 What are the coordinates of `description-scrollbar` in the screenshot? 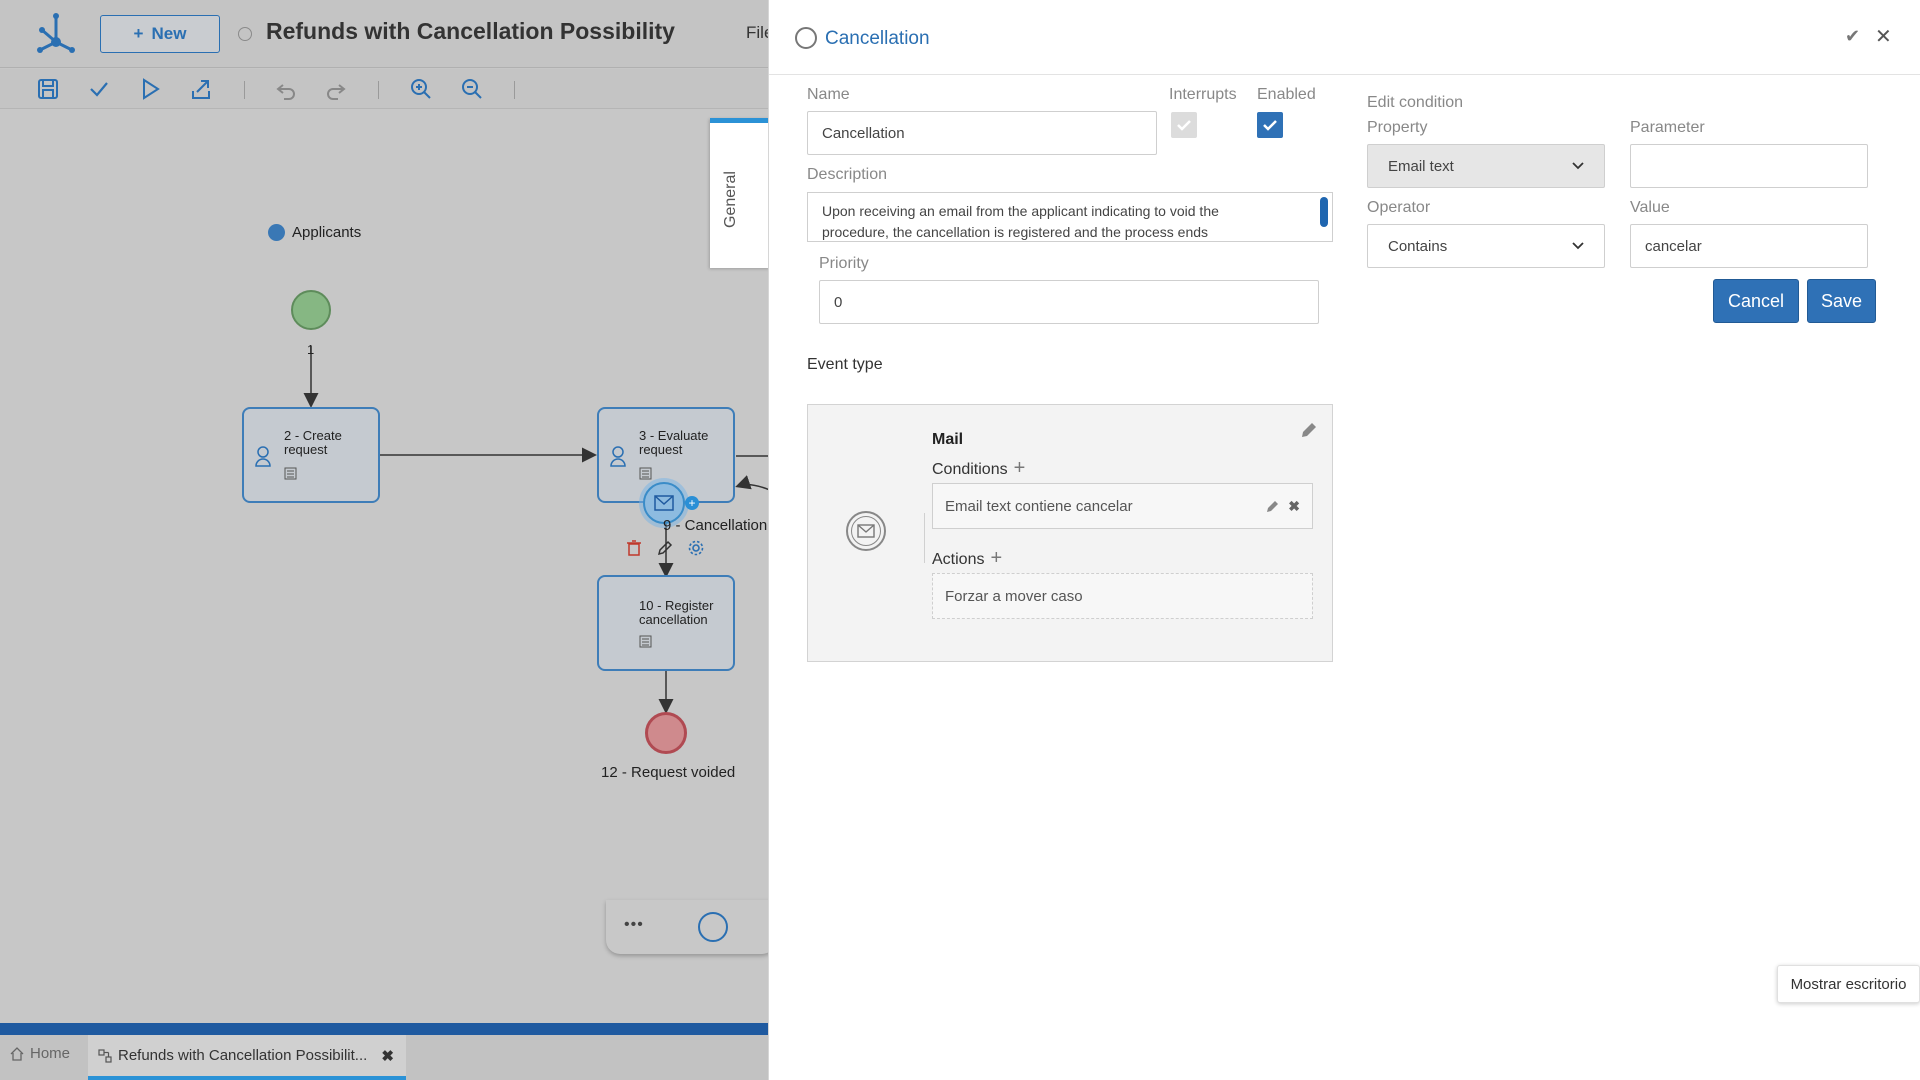 It's located at (1324, 212).